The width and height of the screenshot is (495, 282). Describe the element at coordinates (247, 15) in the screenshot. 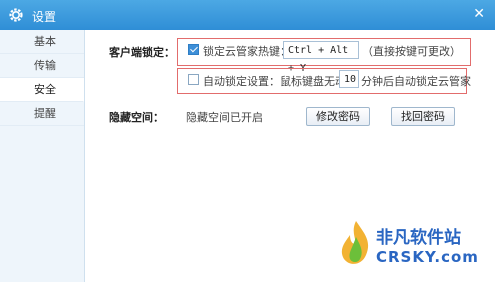

I see `title-bar: 设置 ✕` at that location.